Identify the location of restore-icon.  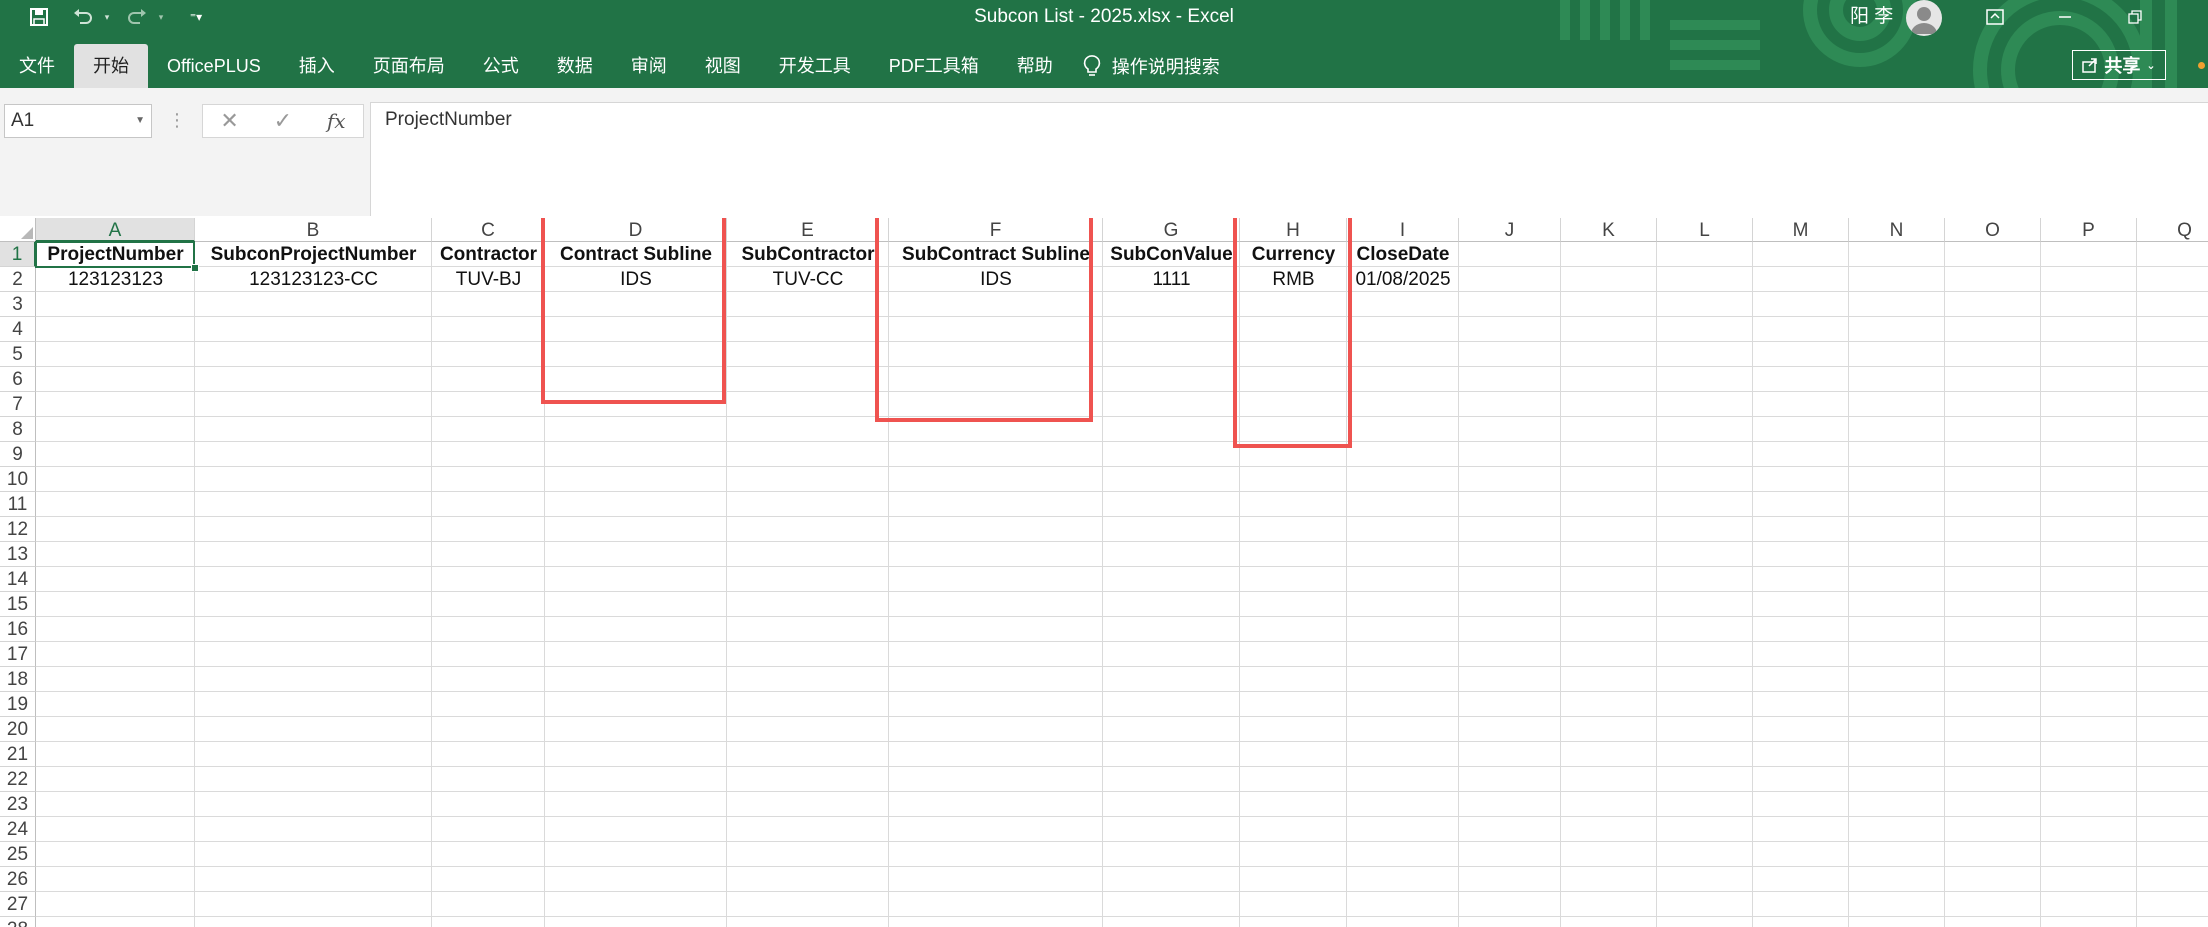
(2135, 17).